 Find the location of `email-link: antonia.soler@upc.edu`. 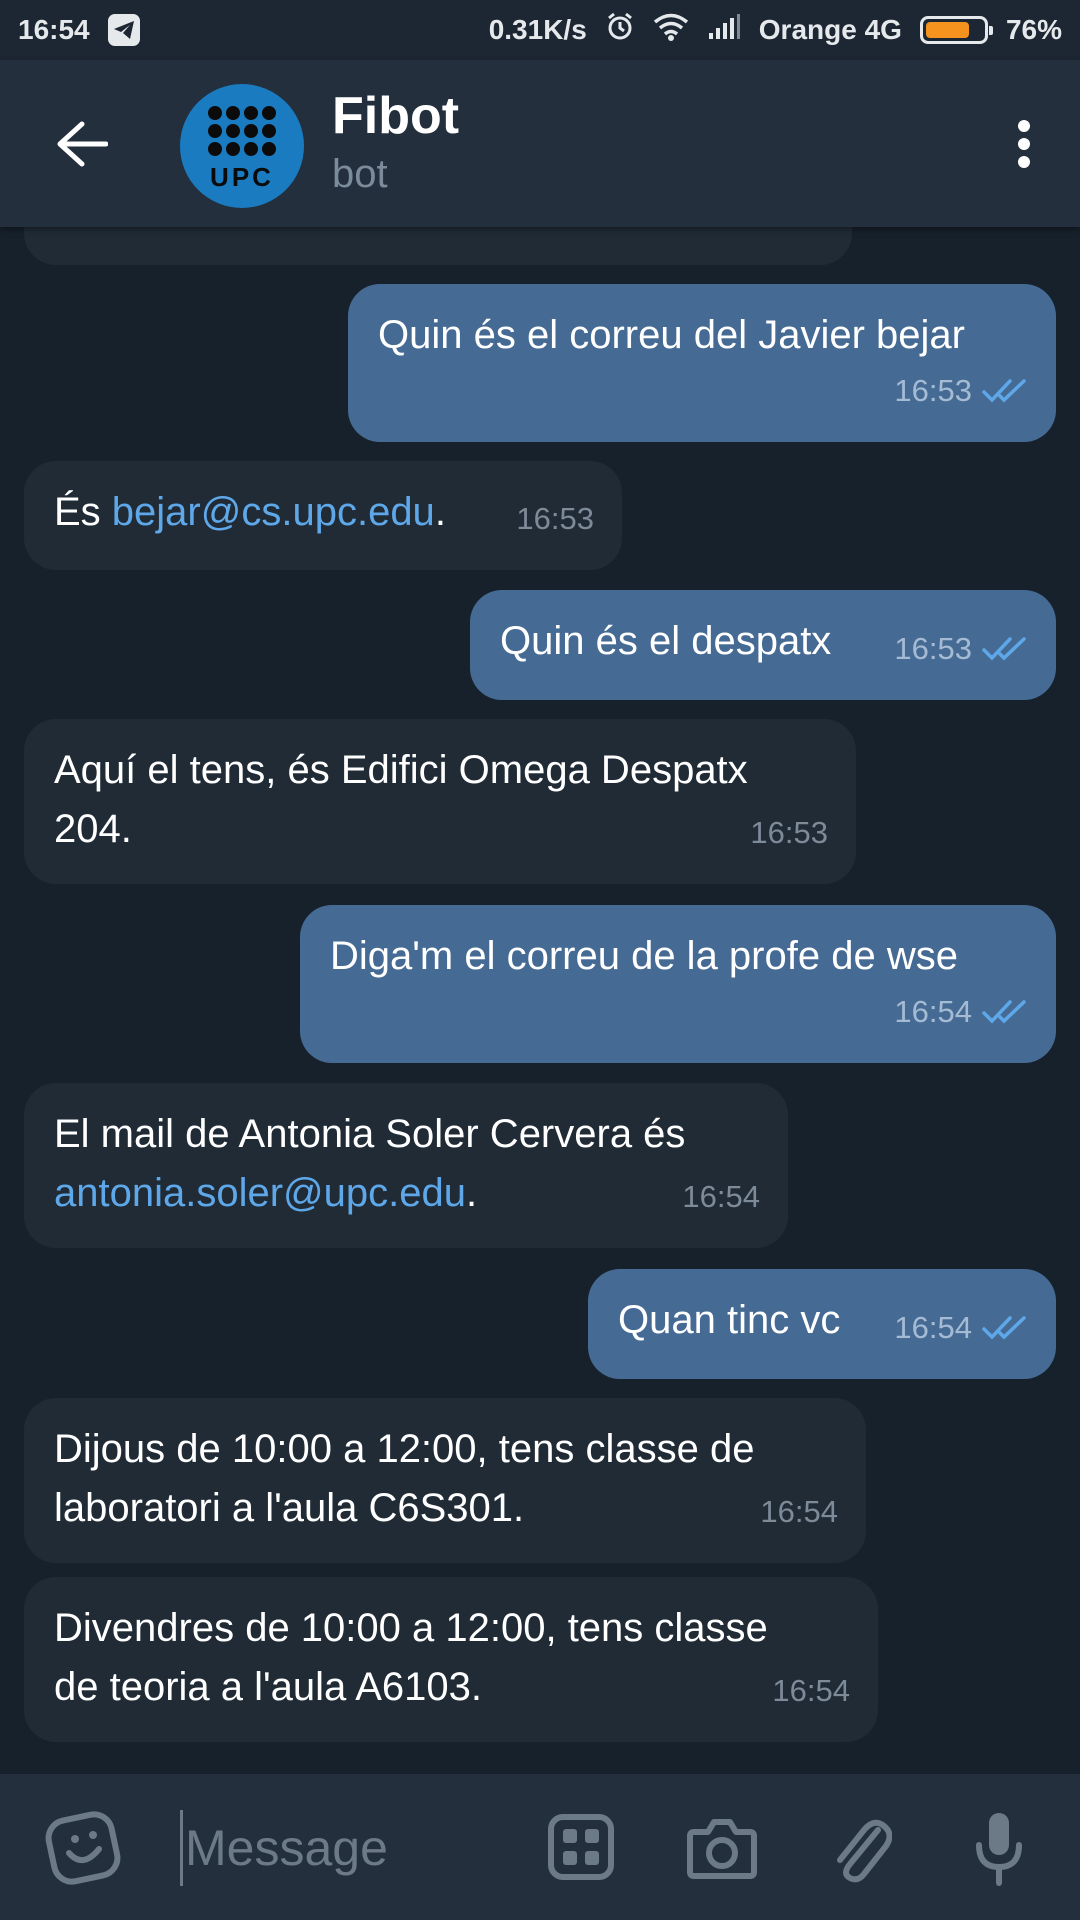

email-link: antonia.soler@upc.edu is located at coordinates (260, 1193).